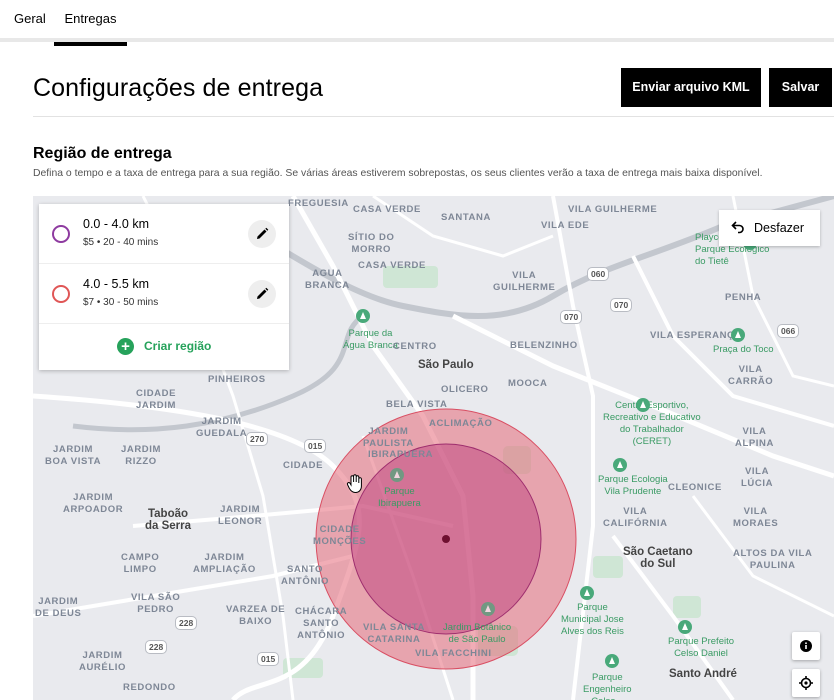  What do you see at coordinates (257, 439) in the screenshot?
I see `route-shield: 270` at bounding box center [257, 439].